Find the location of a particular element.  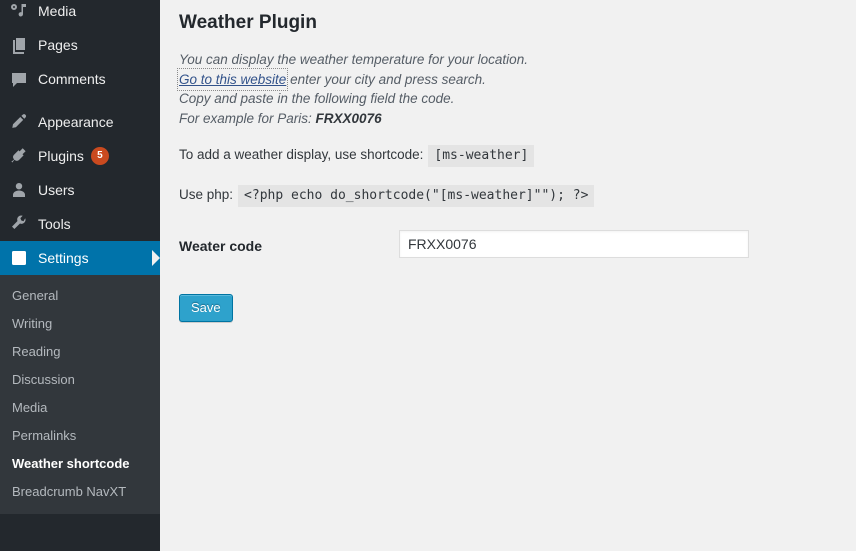

shortcode-snippet: [ms-weather] is located at coordinates (481, 156).